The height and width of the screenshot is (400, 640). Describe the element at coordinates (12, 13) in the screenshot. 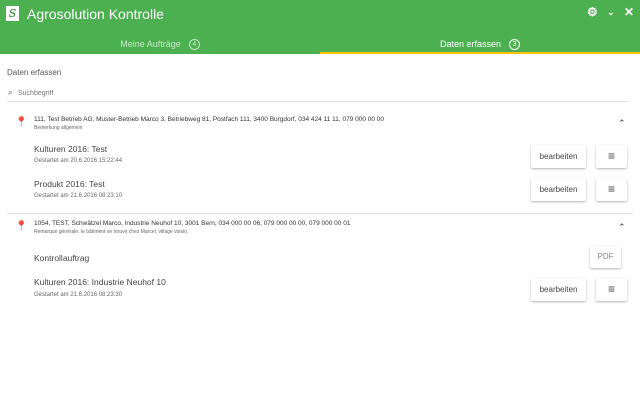

I see `app-logo: S` at that location.